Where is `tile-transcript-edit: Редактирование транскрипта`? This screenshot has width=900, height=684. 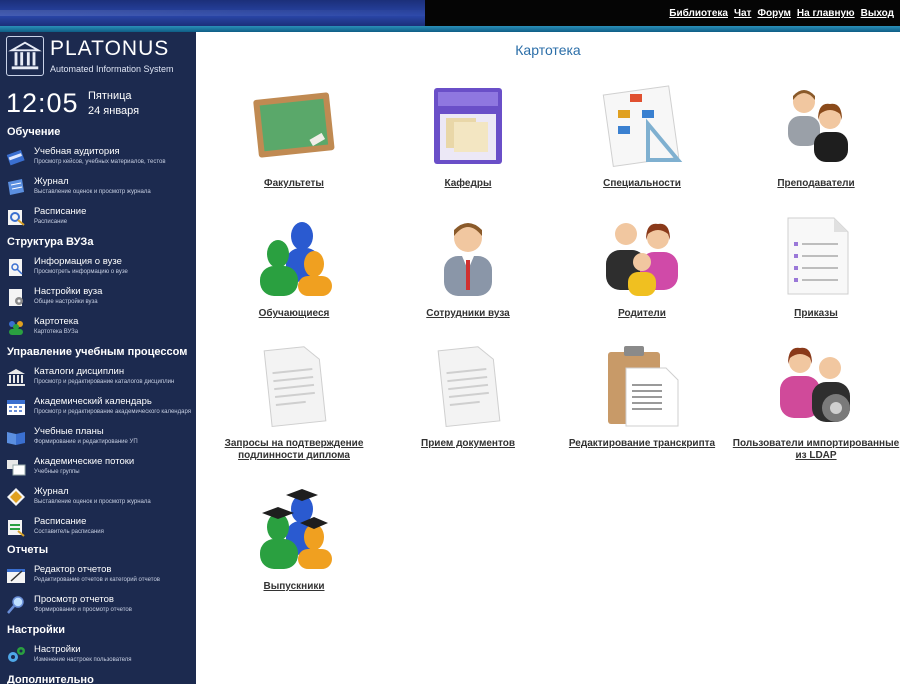
tile-transcript-edit: Редактирование транскрипта is located at coordinates (642, 406).